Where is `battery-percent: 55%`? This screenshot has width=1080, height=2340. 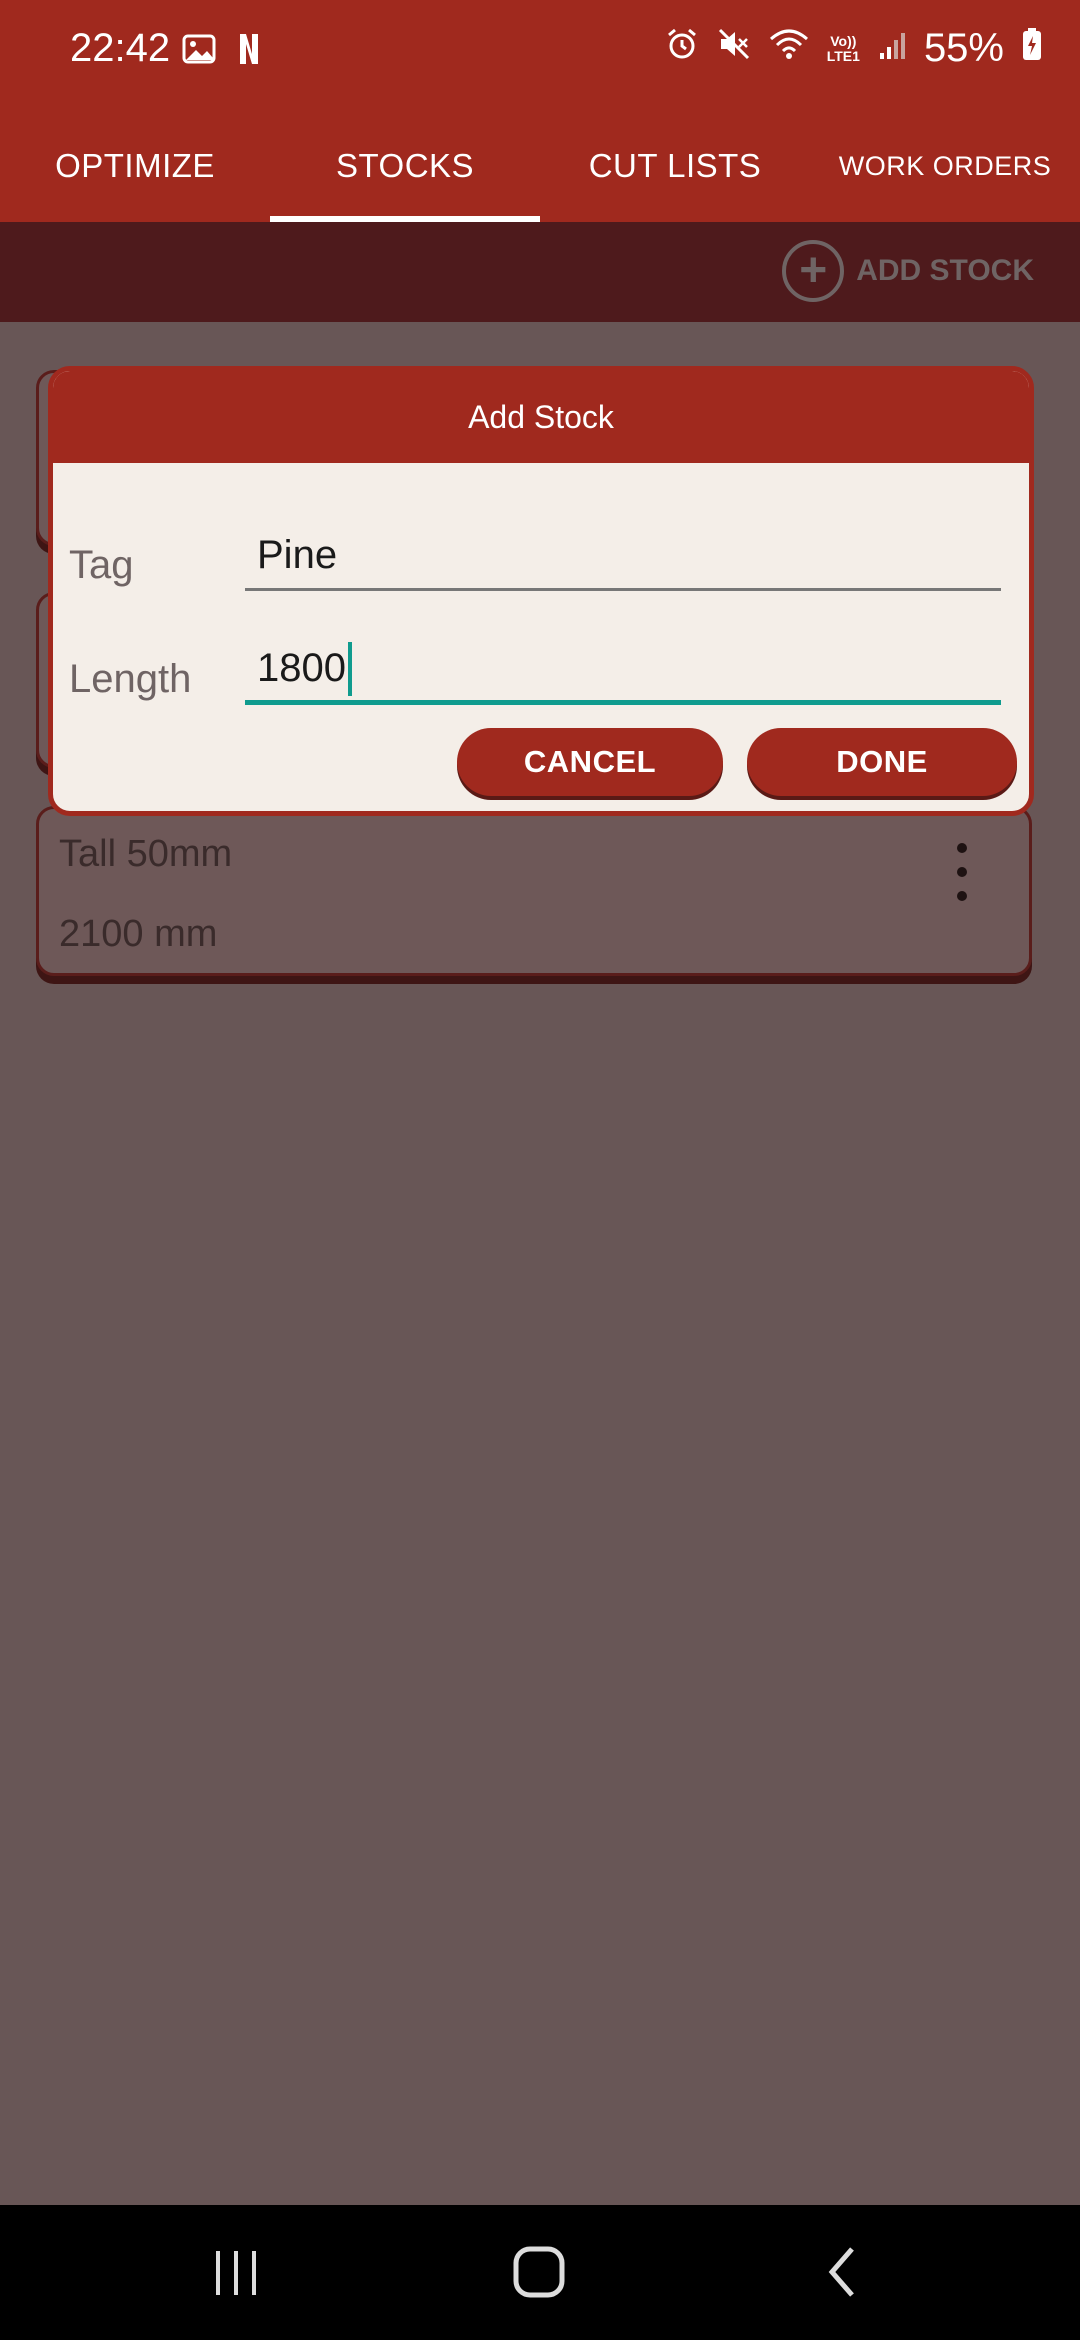
battery-percent: 55% is located at coordinates (963, 48).